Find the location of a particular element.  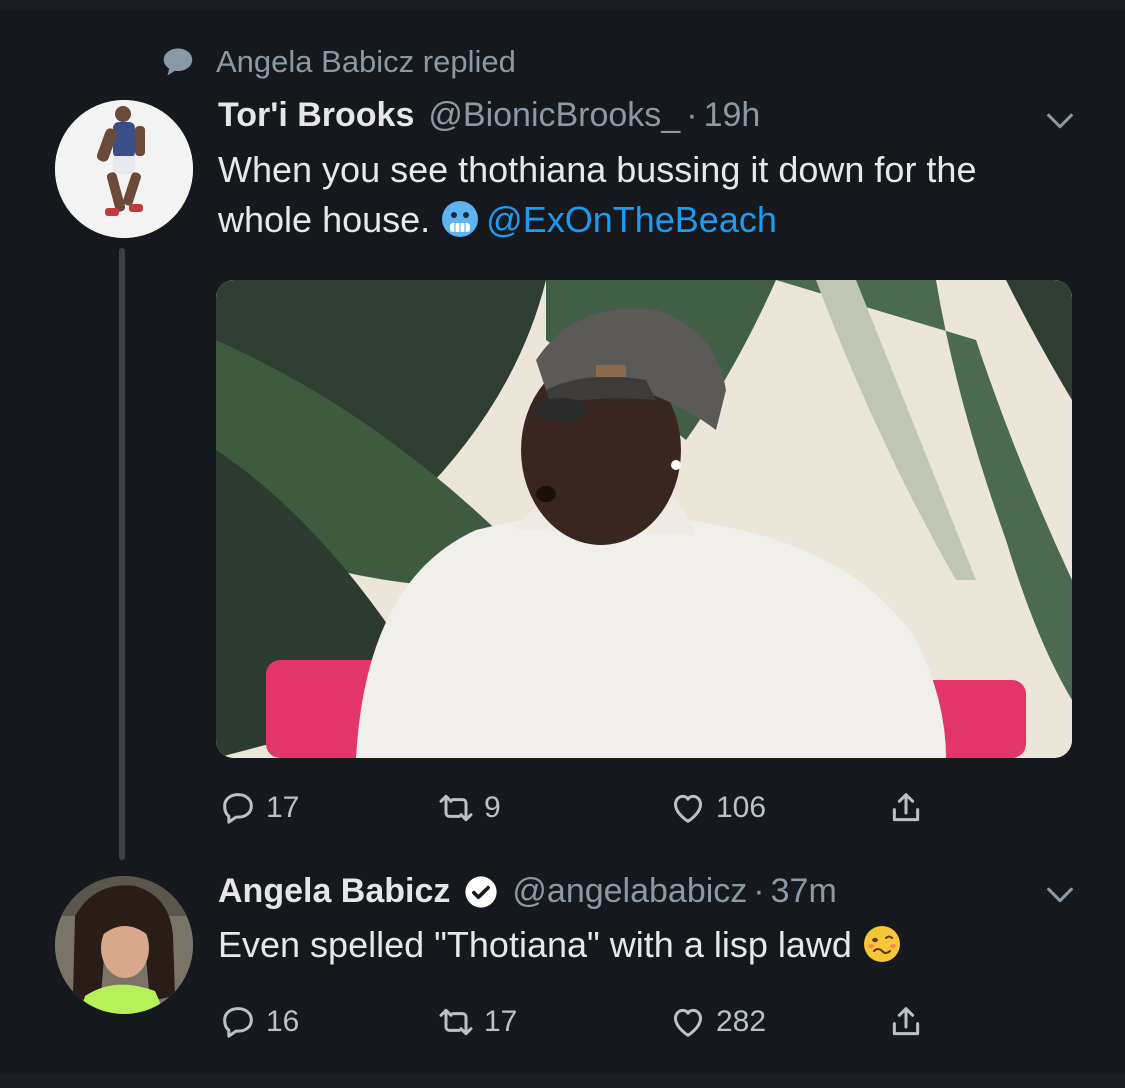

like-count: 282 is located at coordinates (741, 1021).